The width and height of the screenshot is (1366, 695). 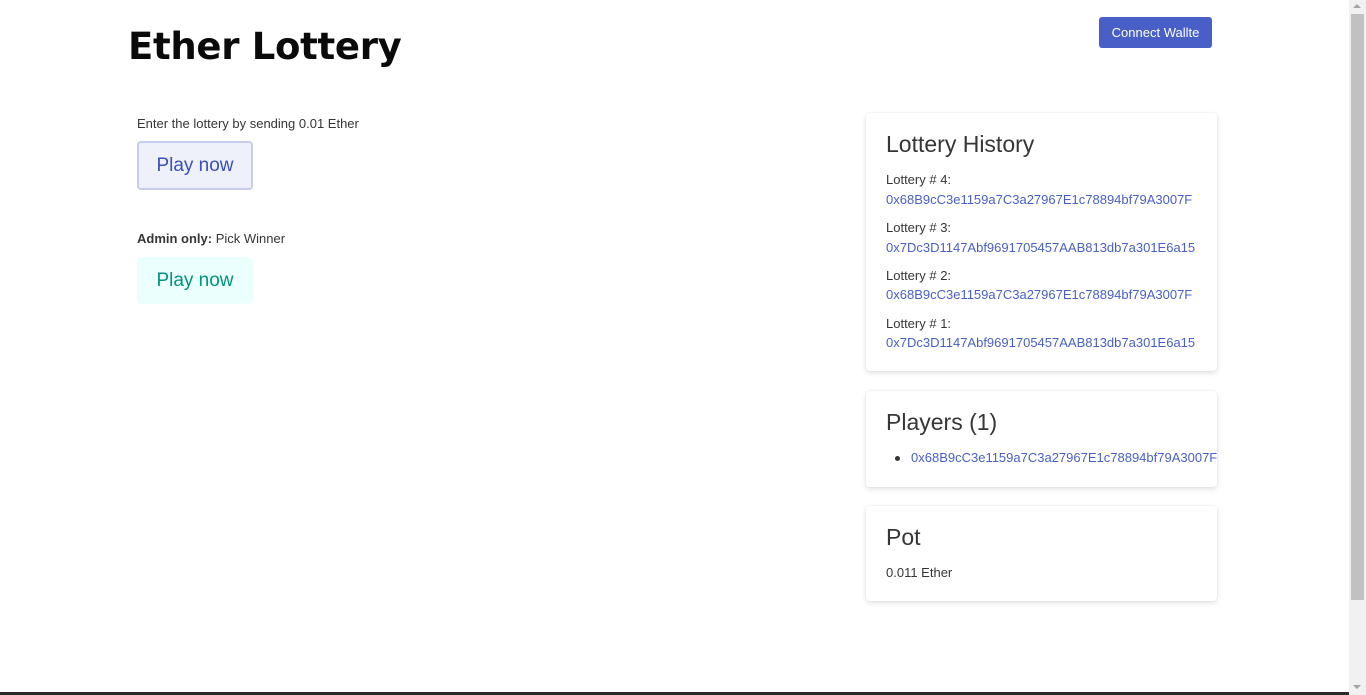 What do you see at coordinates (919, 572) in the screenshot?
I see `pot-value: 0.011 Ether` at bounding box center [919, 572].